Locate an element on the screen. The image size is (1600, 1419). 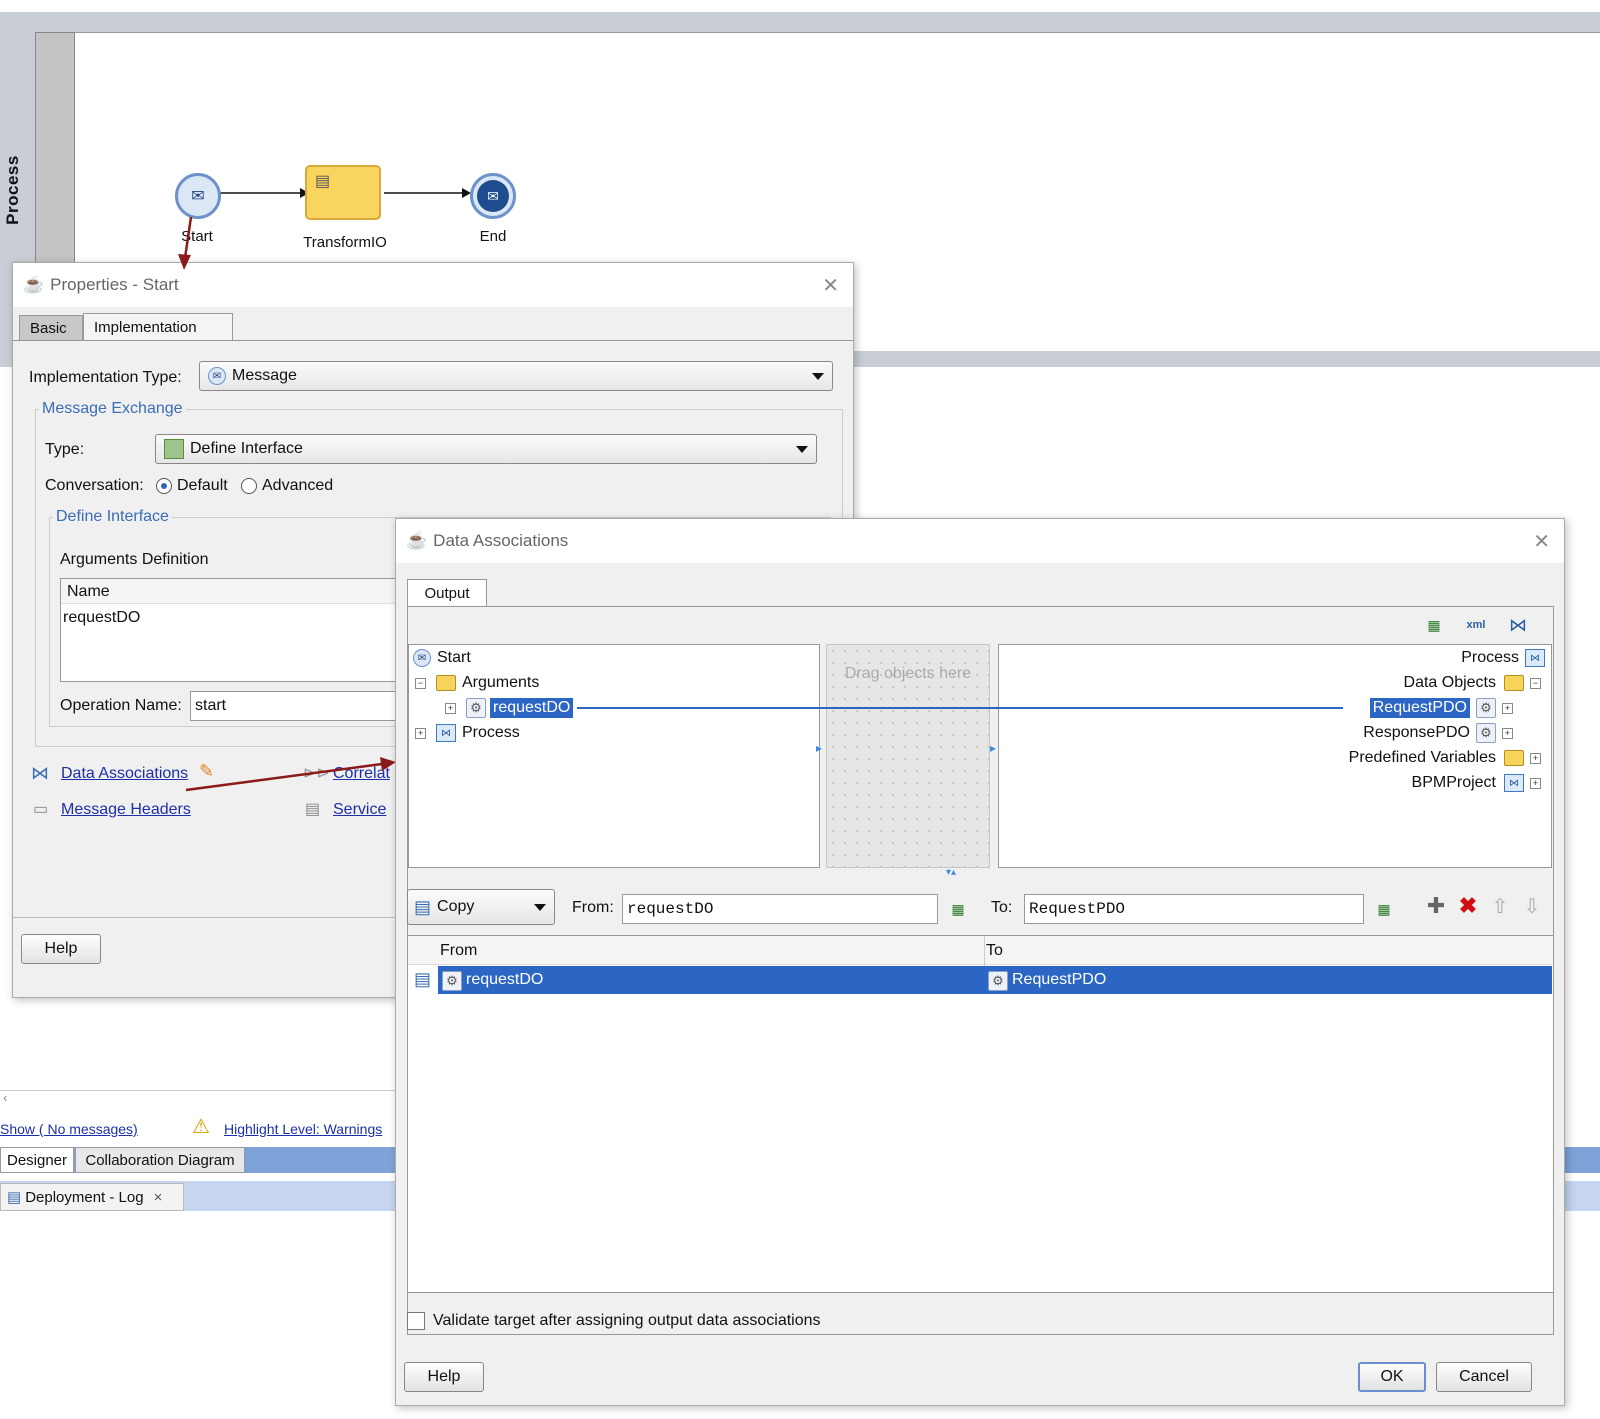
tree-label-responsepdo: ResponsePDO is located at coordinates (1416, 732).